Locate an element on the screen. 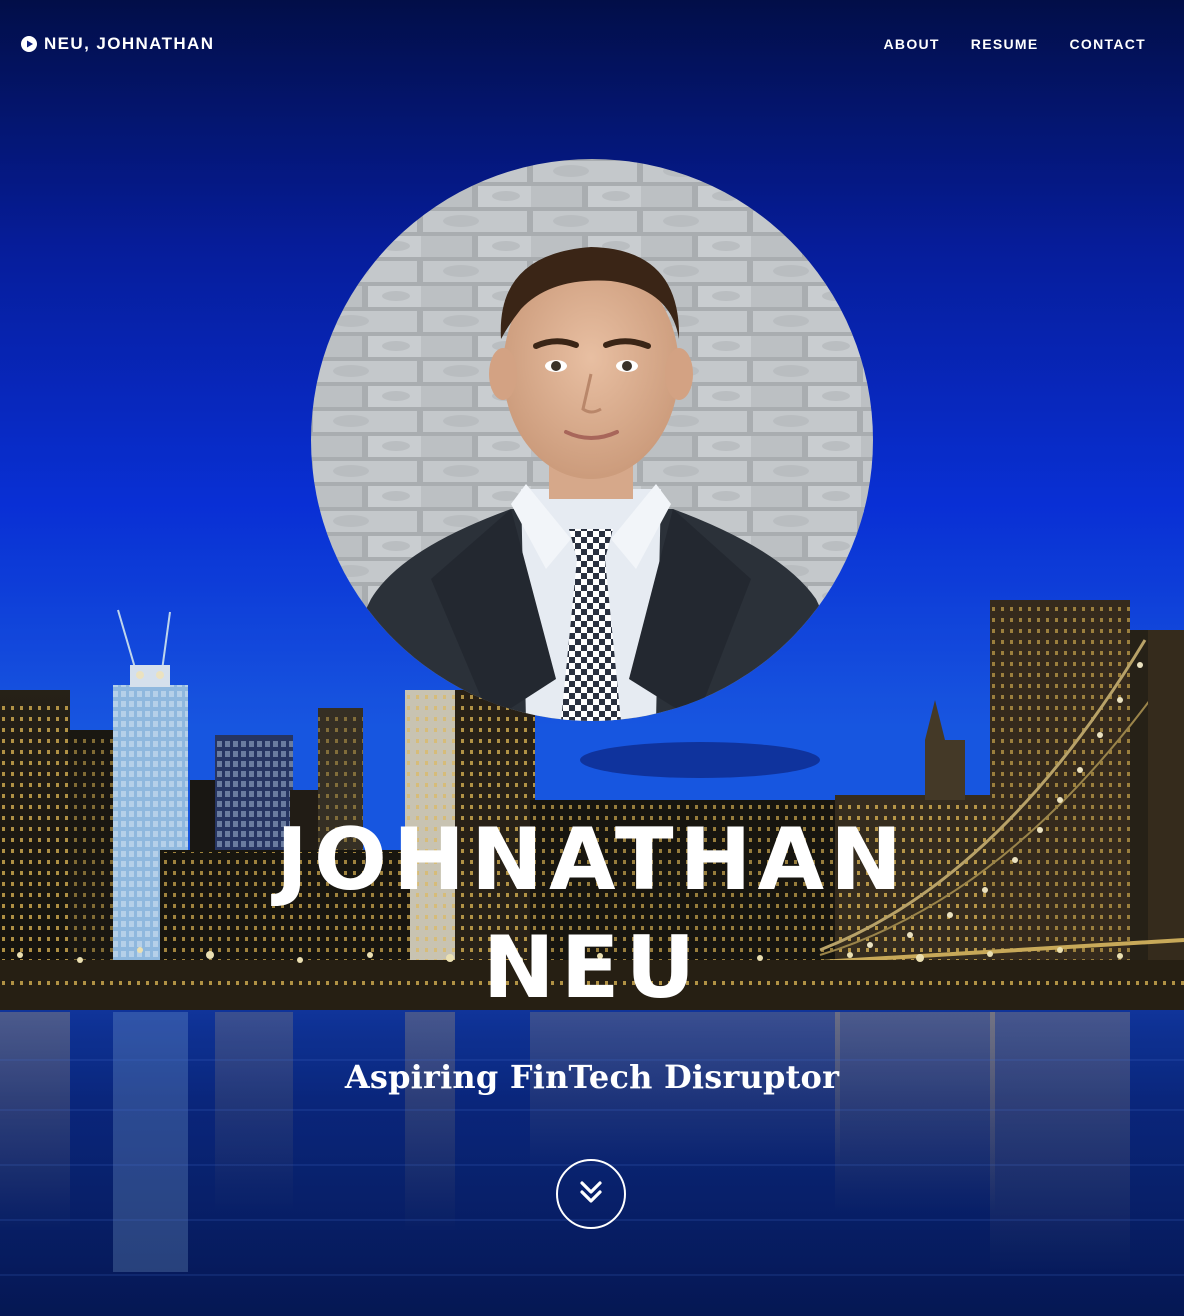  double-chevron-down-icon is located at coordinates (591, 1194).